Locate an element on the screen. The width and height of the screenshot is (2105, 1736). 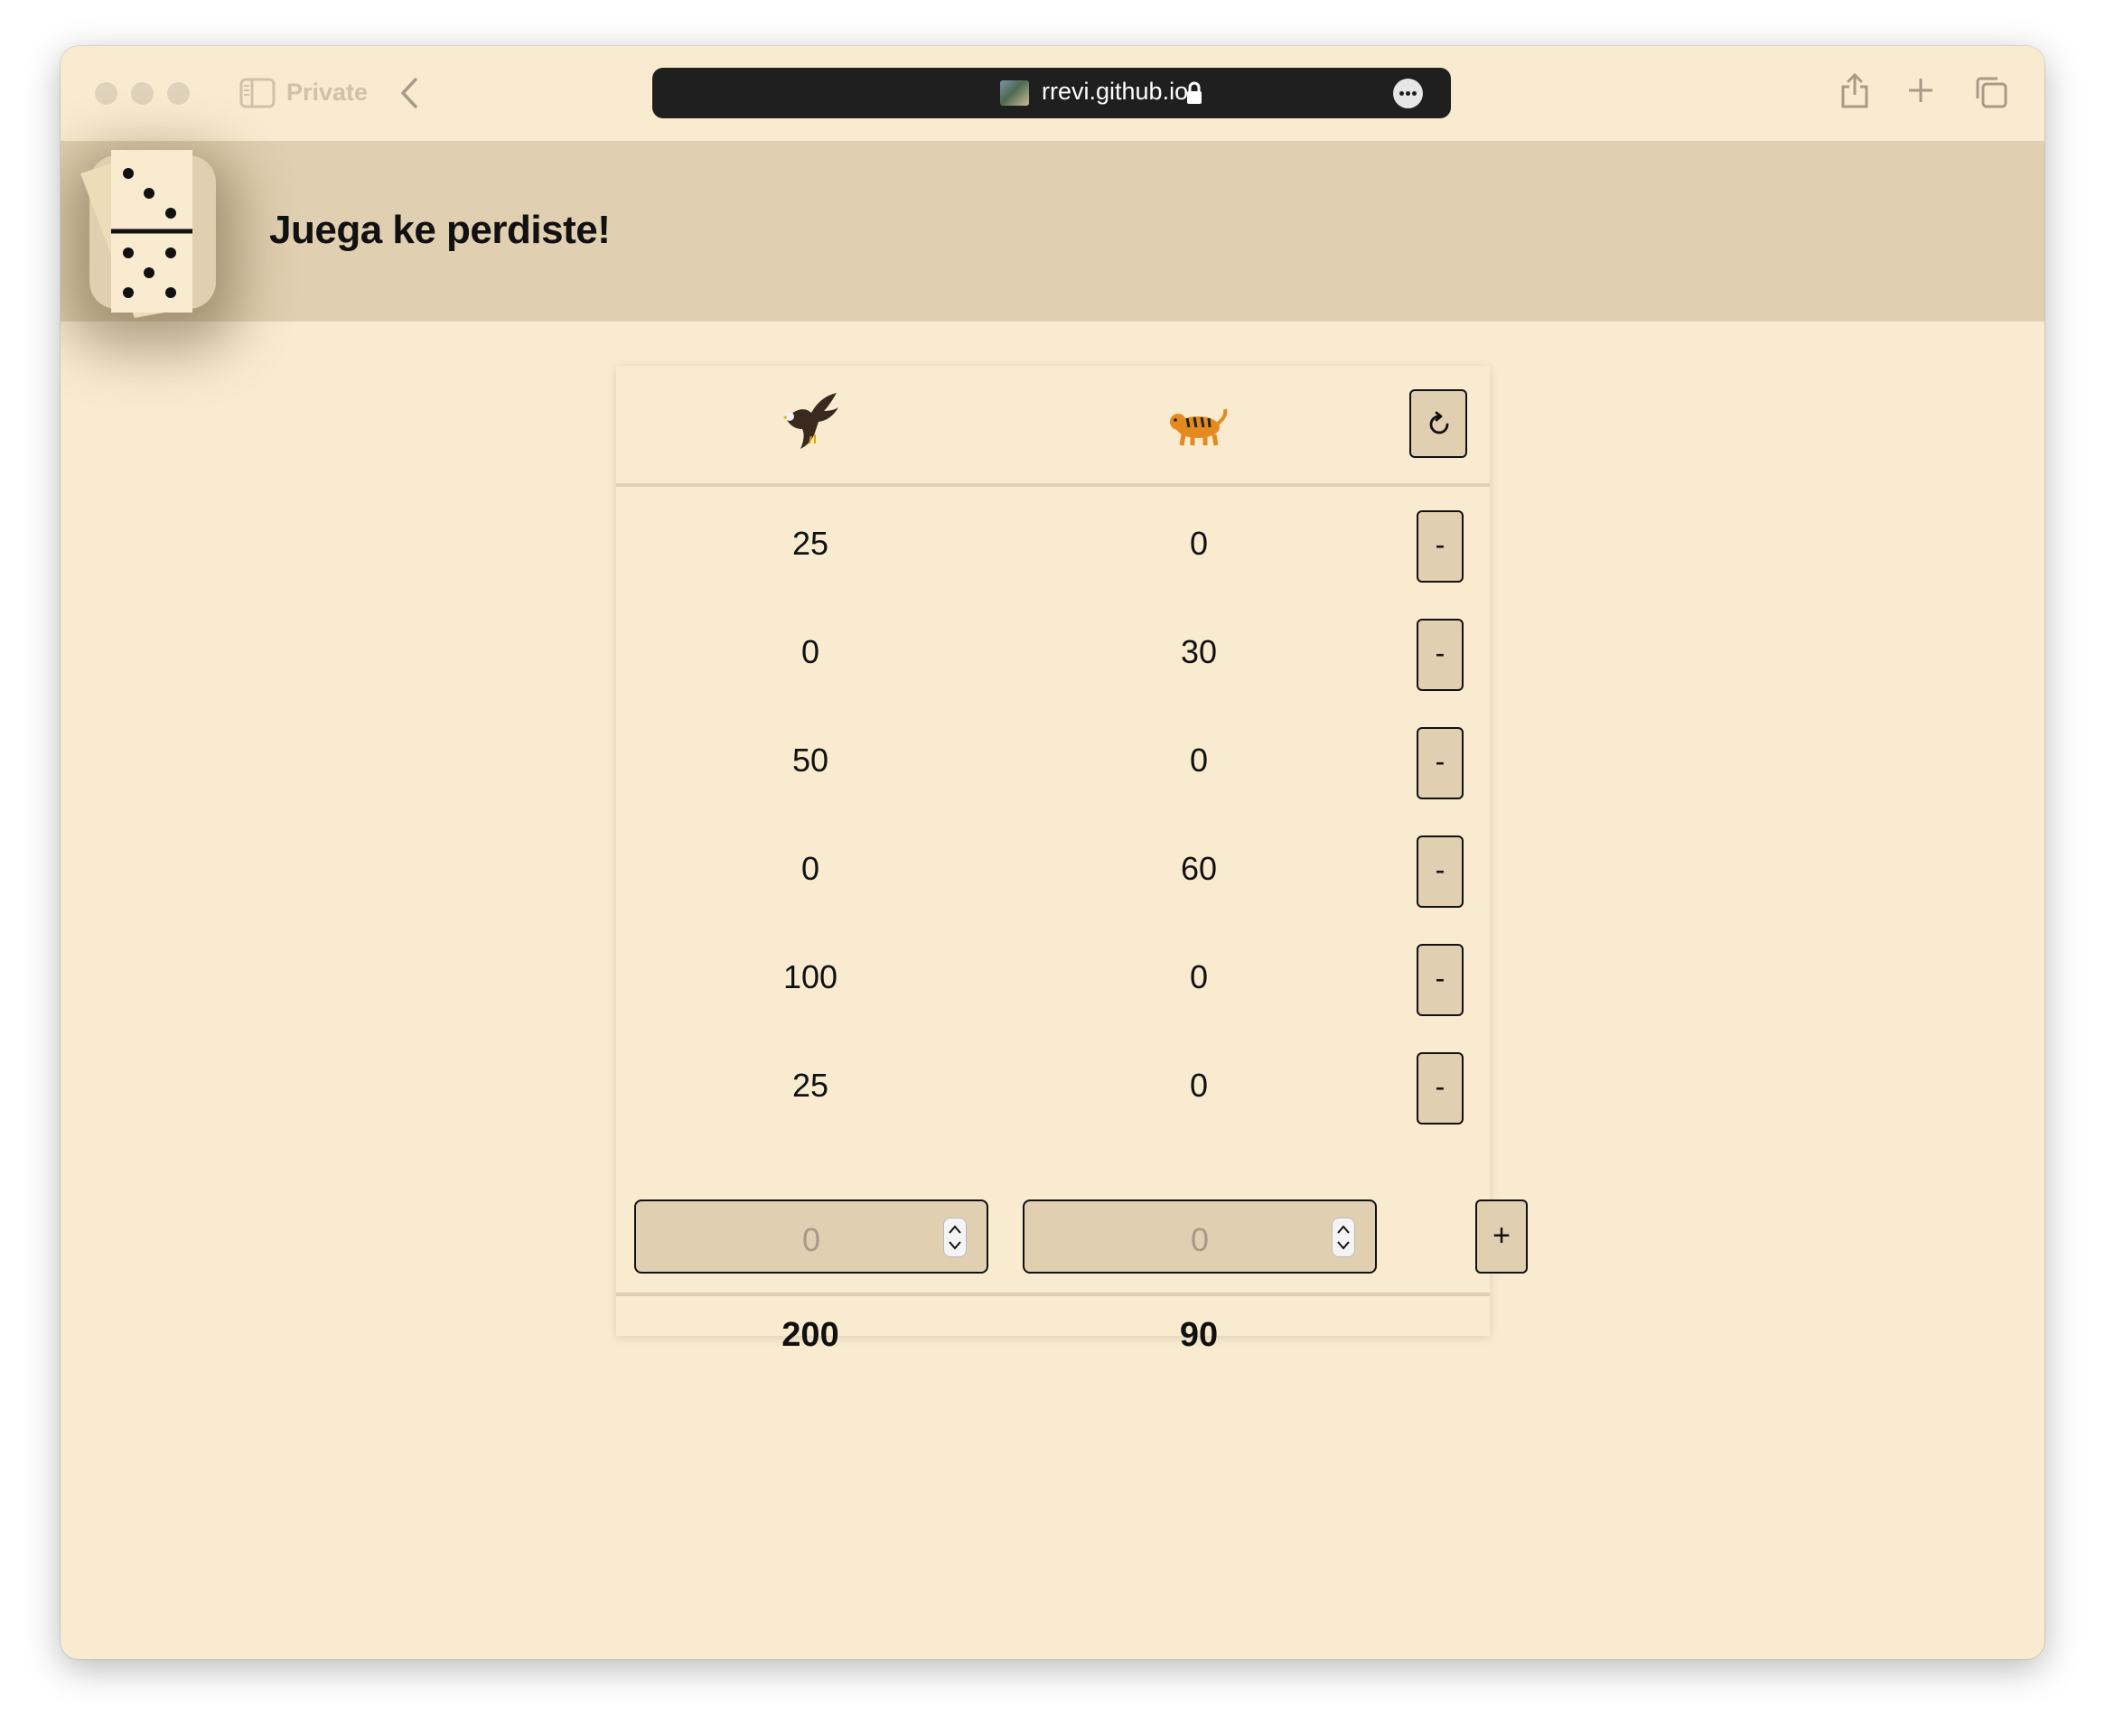
score-cell-b: 60 is located at coordinates (1199, 868).